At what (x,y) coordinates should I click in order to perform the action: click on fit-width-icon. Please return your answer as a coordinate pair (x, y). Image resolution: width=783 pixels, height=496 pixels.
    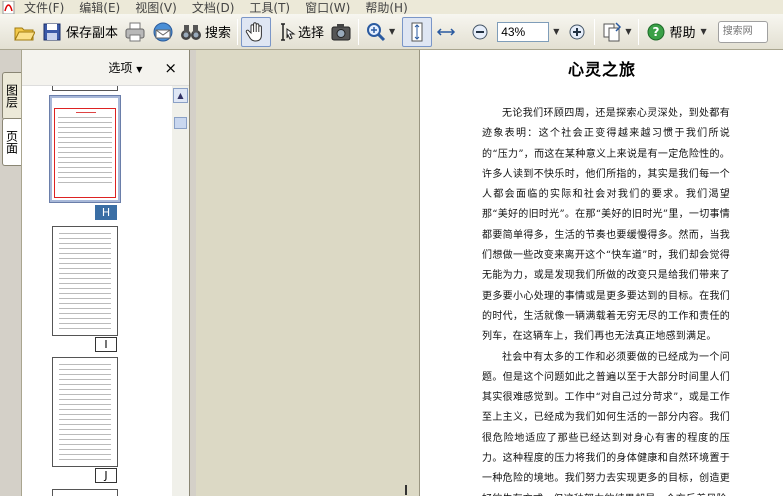
    Looking at the image, I should click on (446, 32).